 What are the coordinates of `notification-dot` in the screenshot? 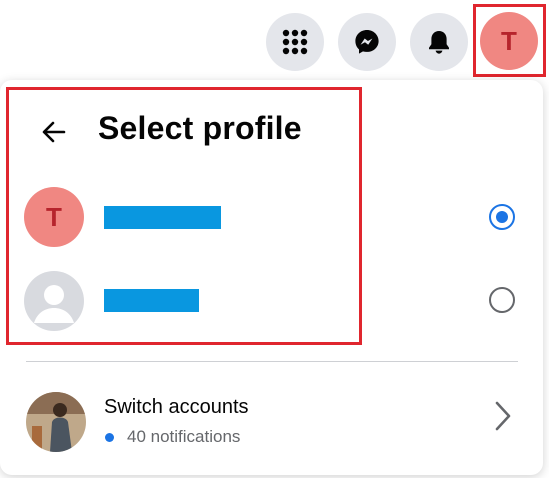 It's located at (109, 437).